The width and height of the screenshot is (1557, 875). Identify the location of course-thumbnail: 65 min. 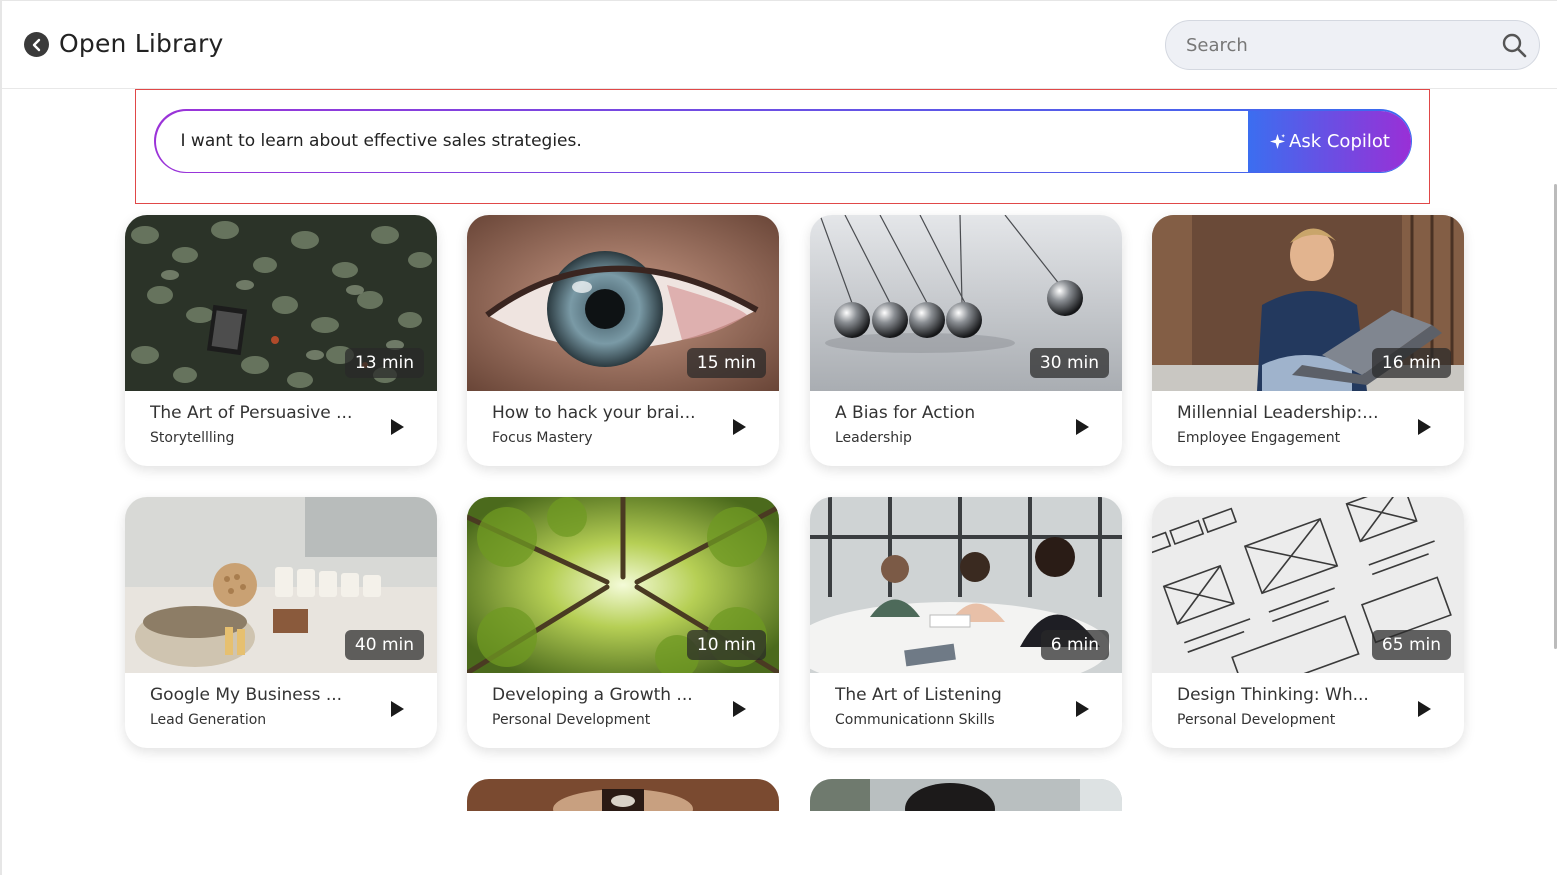
(1308, 585).